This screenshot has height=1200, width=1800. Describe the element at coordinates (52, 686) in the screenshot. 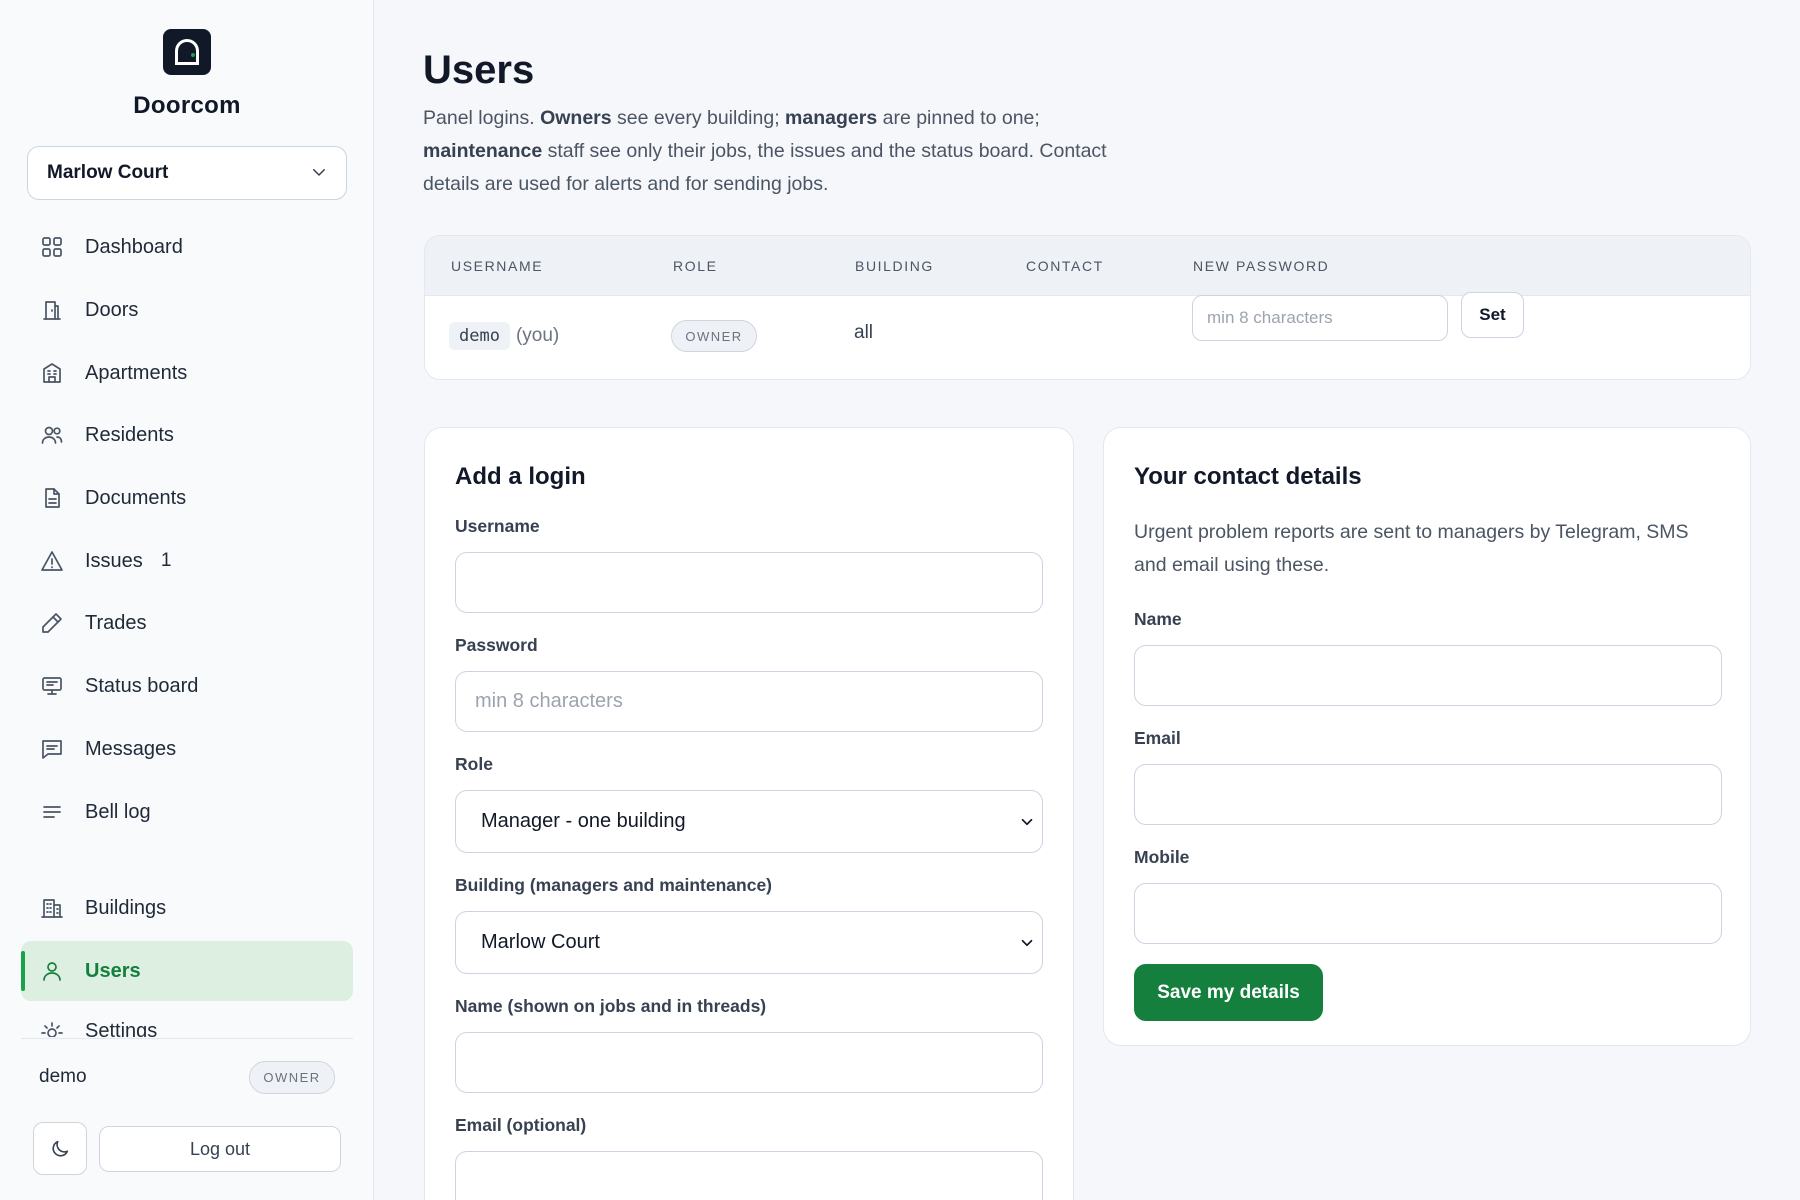

I see `monitor-icon` at that location.